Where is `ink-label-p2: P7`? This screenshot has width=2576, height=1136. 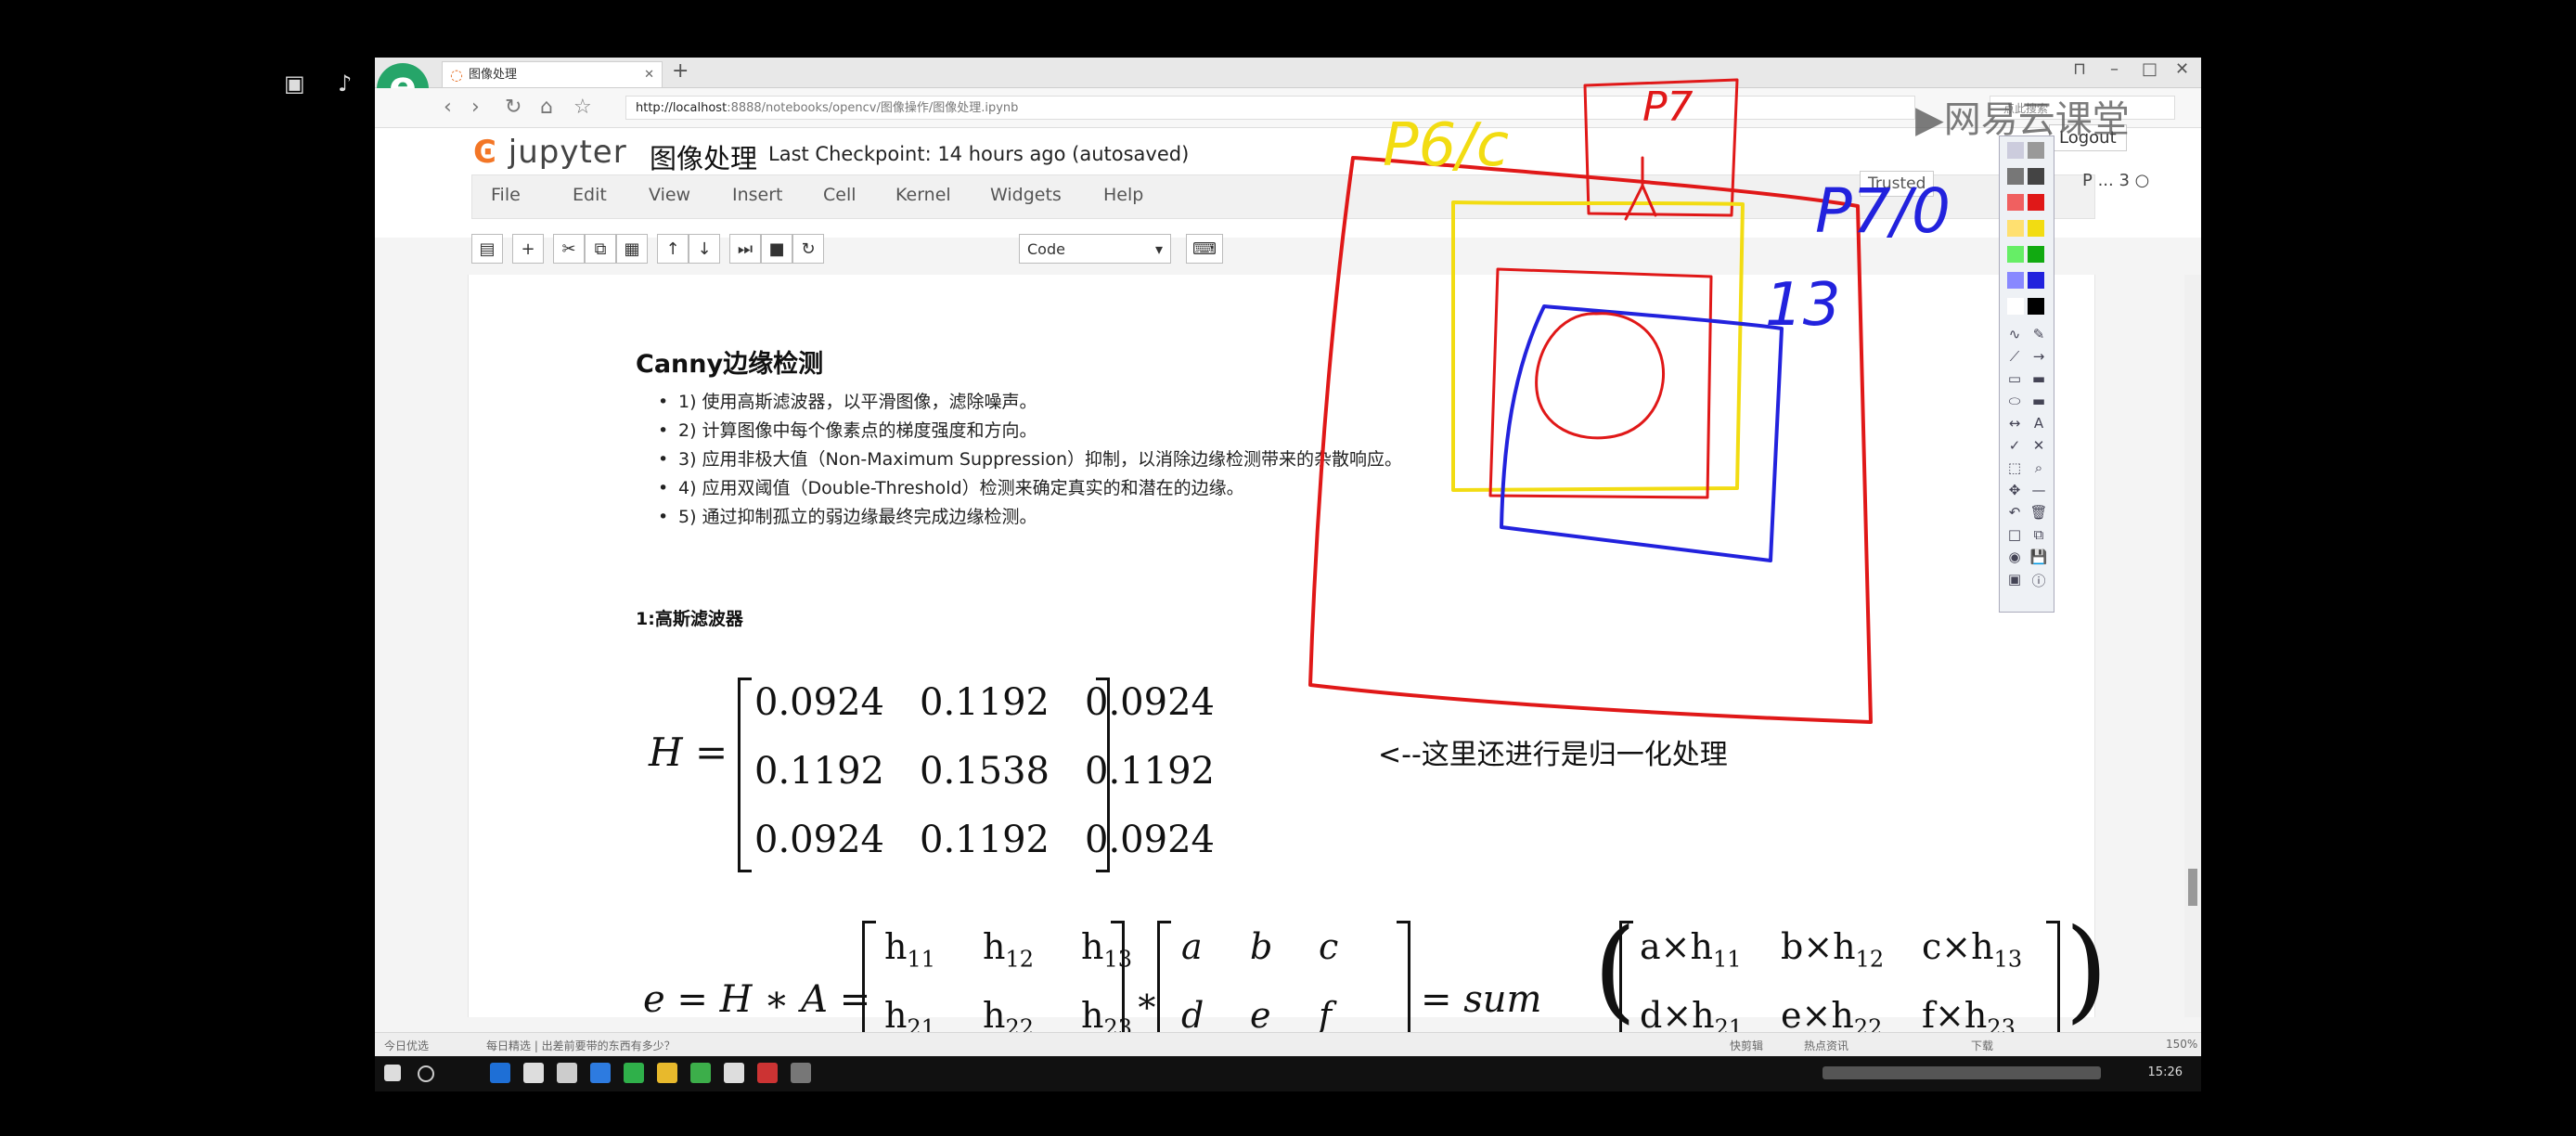 ink-label-p2: P7 is located at coordinates (1668, 107).